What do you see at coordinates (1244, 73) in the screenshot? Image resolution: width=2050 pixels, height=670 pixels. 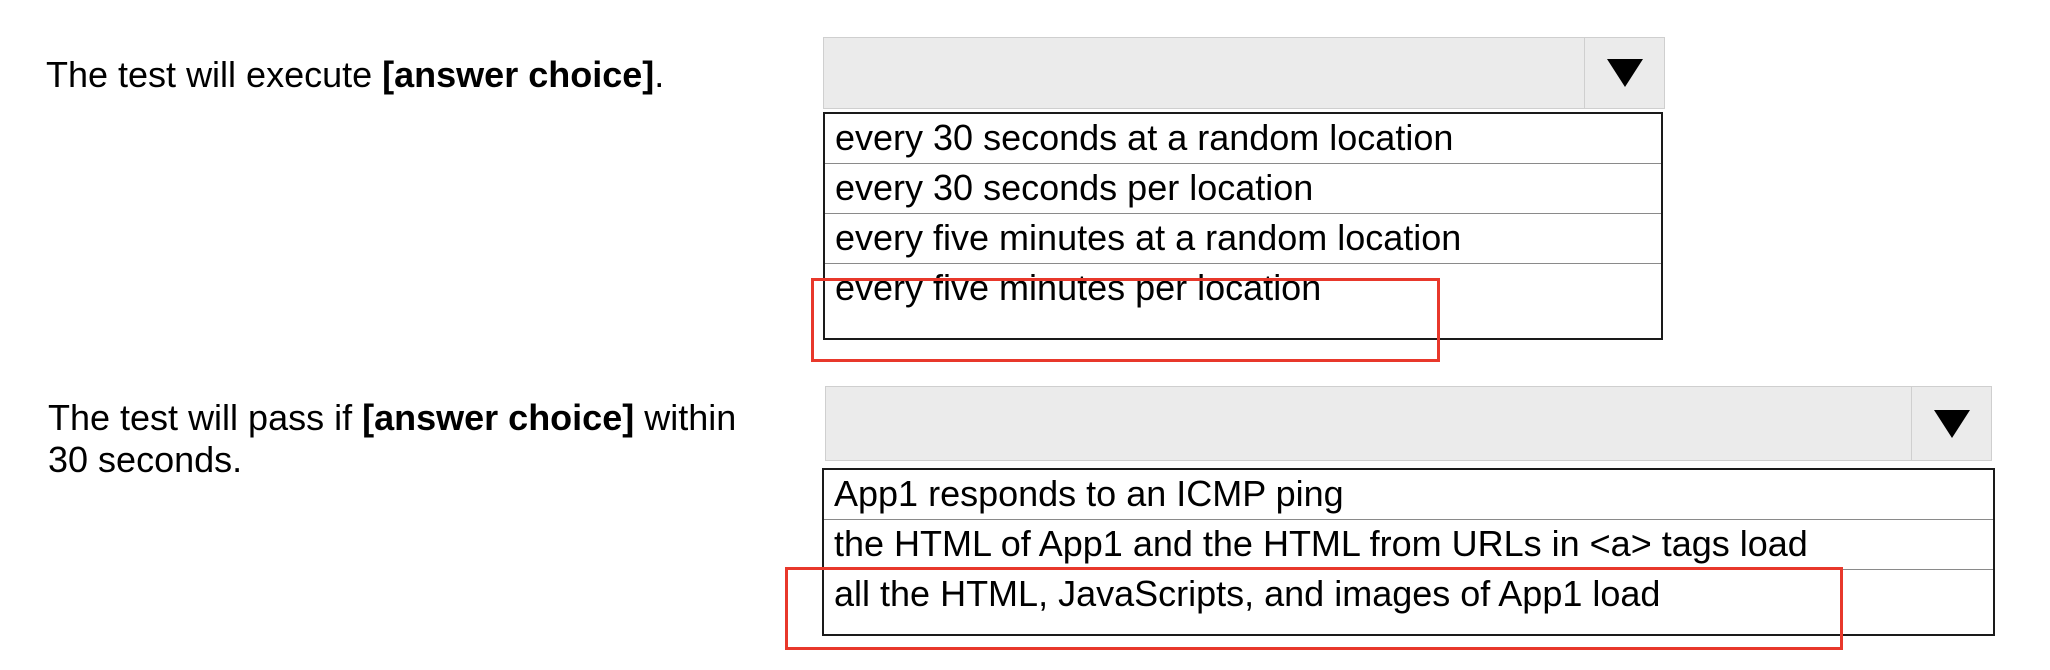 I see `question-1-dropdown` at bounding box center [1244, 73].